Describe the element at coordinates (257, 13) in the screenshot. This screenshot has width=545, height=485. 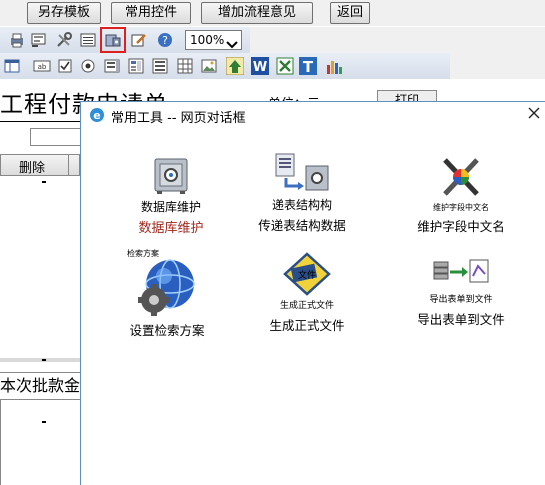
I see `add-process-opinion-button: 增加流程意见` at that location.